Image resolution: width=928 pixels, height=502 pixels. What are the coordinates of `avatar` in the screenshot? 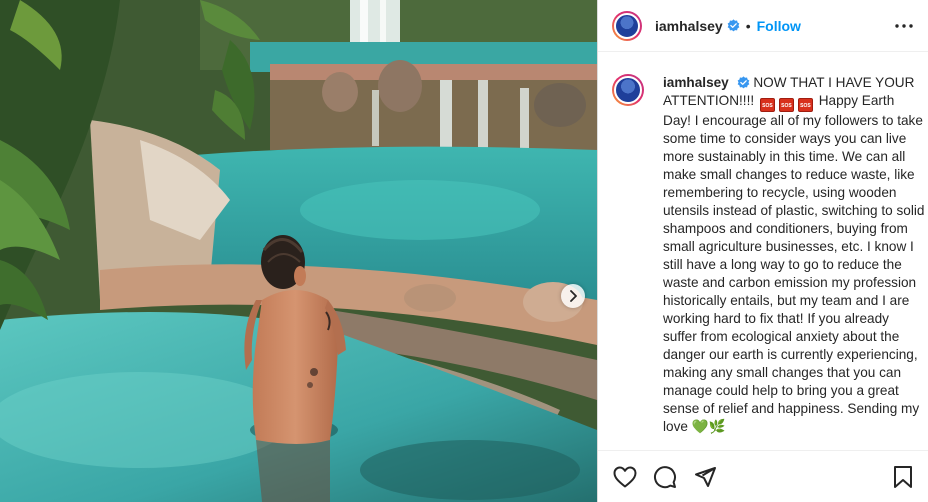 It's located at (627, 25).